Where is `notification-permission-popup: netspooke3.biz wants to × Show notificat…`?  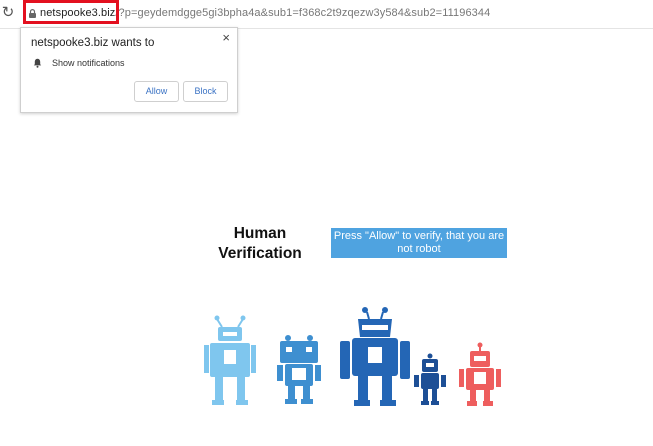
notification-permission-popup: netspooke3.biz wants to × Show notificat… is located at coordinates (129, 70).